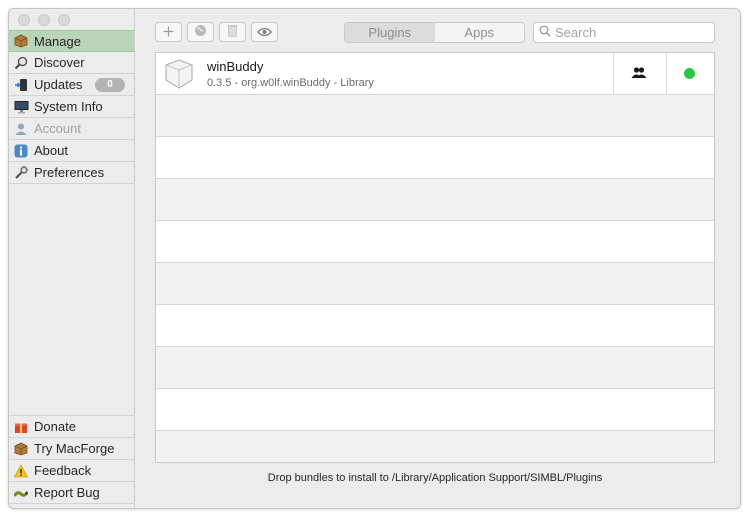 This screenshot has width=747, height=515. I want to click on eye-icon, so click(264, 32).